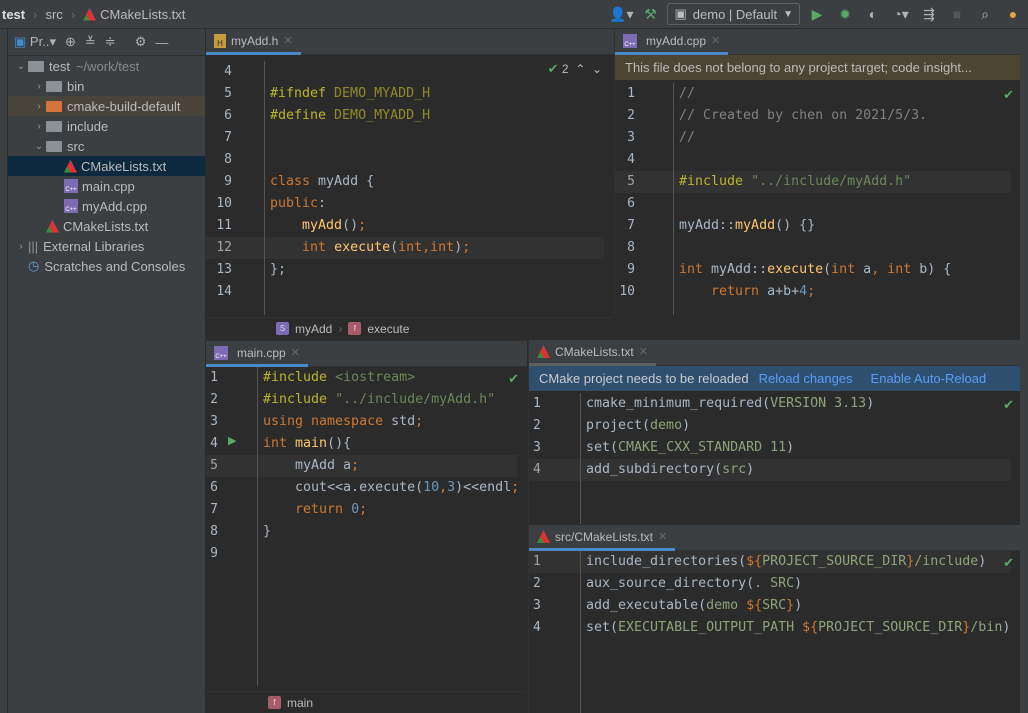 Image resolution: width=1028 pixels, height=713 pixels. I want to click on right-tool-strip, so click(1024, 371).